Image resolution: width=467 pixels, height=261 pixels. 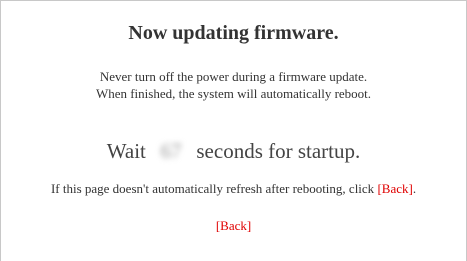 I want to click on back-link-container: [Back], so click(x=233, y=226).